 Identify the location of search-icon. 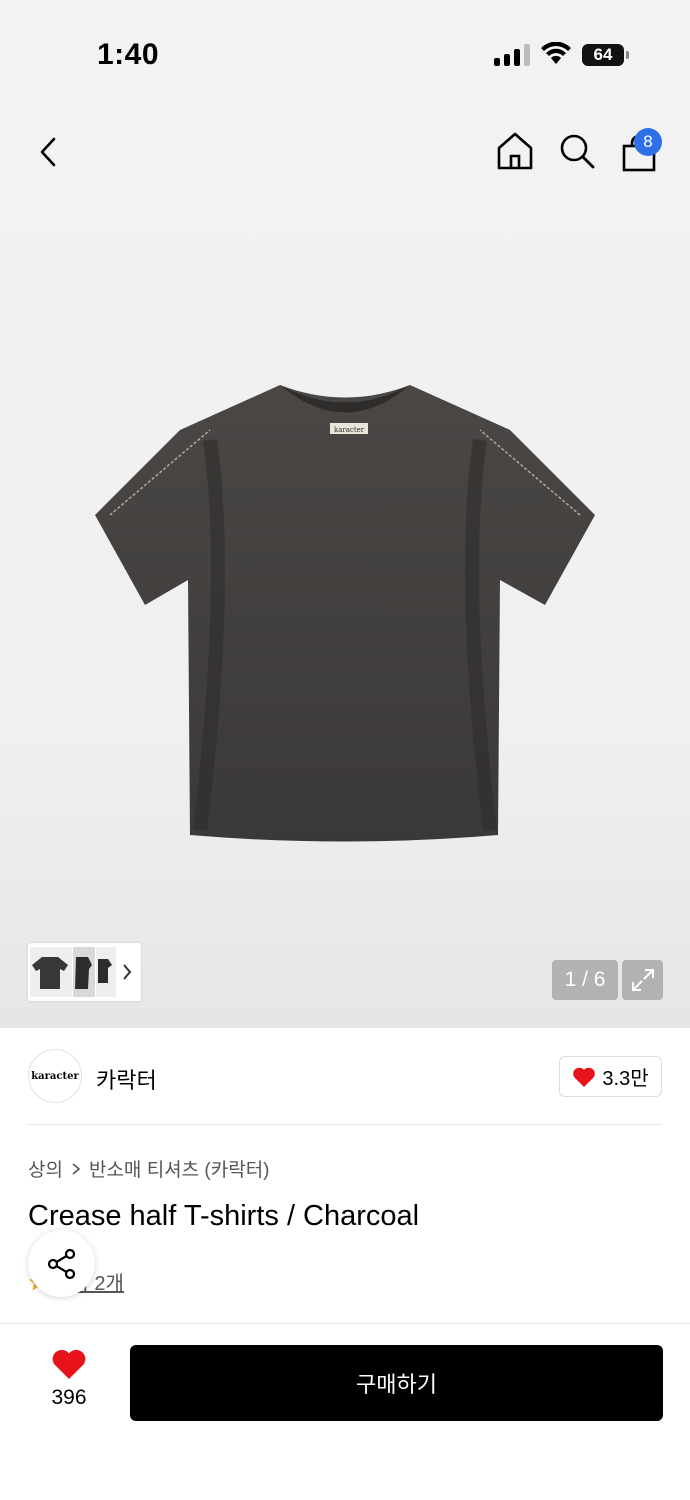
(577, 151).